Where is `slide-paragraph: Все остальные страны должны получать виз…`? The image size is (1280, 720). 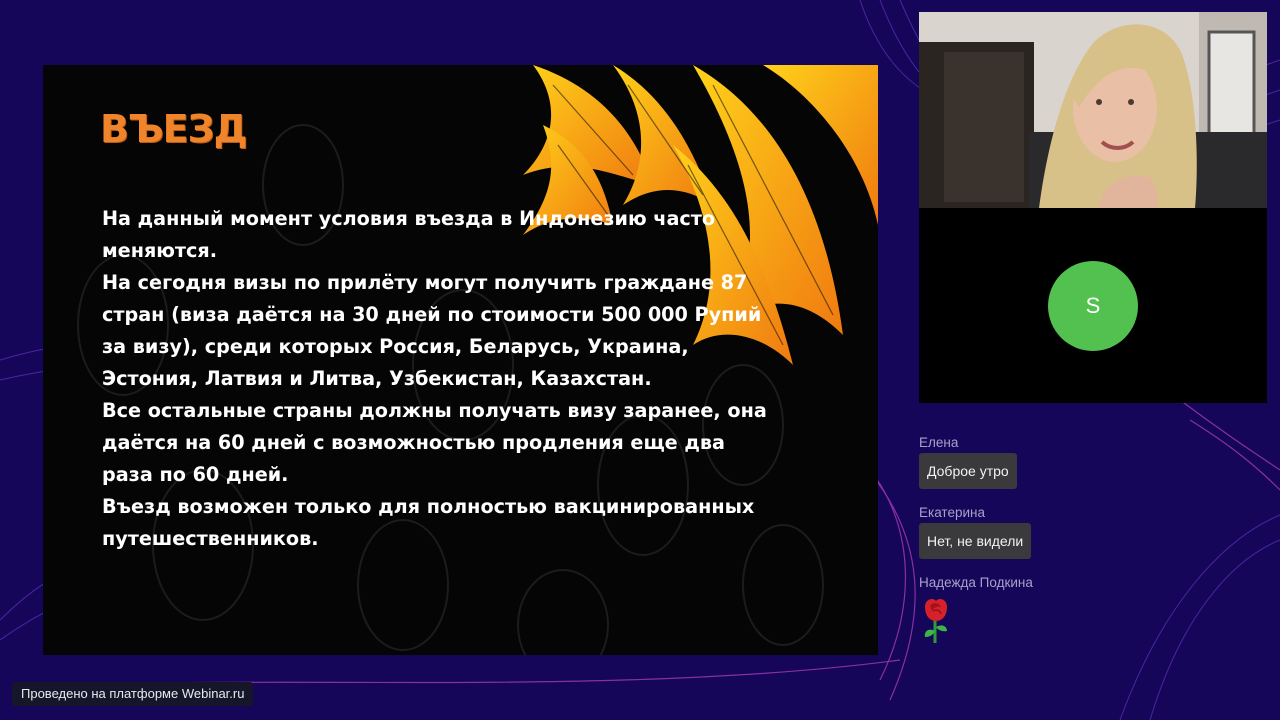 slide-paragraph: Все остальные страны должны получать виз… is located at coordinates (434, 442).